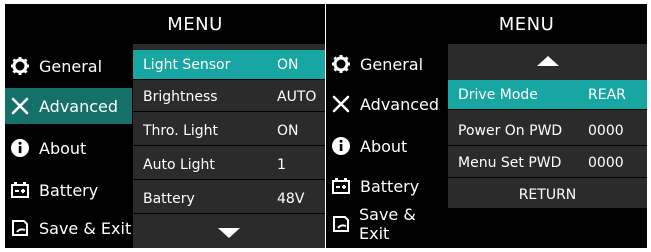 The image size is (651, 252). What do you see at coordinates (498, 94) in the screenshot?
I see `setting-label: Drive Mode` at bounding box center [498, 94].